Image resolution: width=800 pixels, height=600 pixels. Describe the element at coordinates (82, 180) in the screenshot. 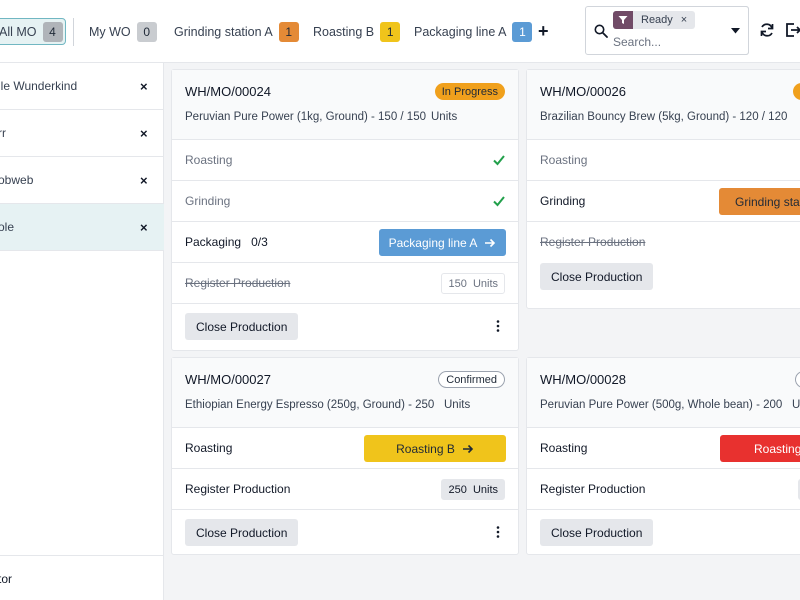

I see `operator-item: obweb ×` at that location.